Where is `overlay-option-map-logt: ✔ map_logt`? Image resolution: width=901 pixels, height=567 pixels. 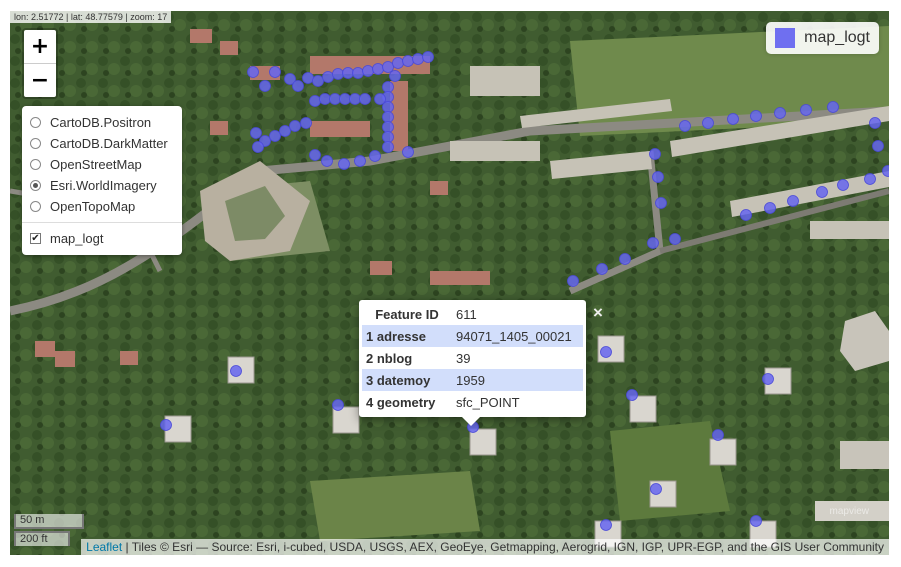
overlay-option-map-logt: ✔ map_logt is located at coordinates (101, 238).